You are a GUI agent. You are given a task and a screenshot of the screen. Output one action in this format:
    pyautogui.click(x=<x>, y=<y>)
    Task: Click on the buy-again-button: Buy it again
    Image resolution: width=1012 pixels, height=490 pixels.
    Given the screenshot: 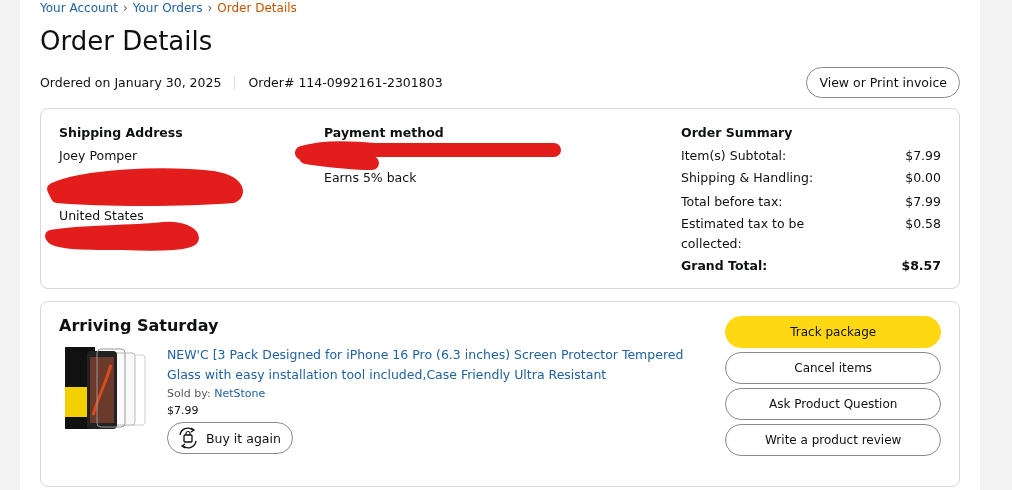 What is the action you would take?
    pyautogui.click(x=230, y=438)
    